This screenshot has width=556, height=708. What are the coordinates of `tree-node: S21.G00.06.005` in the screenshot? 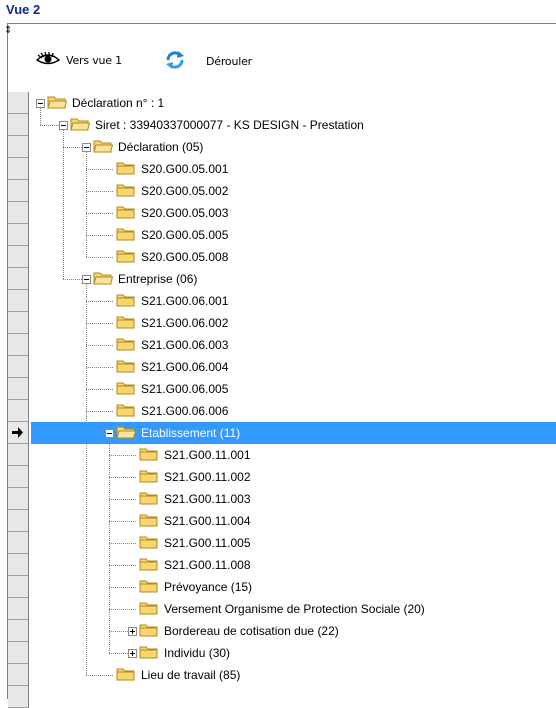 It's located at (168, 389).